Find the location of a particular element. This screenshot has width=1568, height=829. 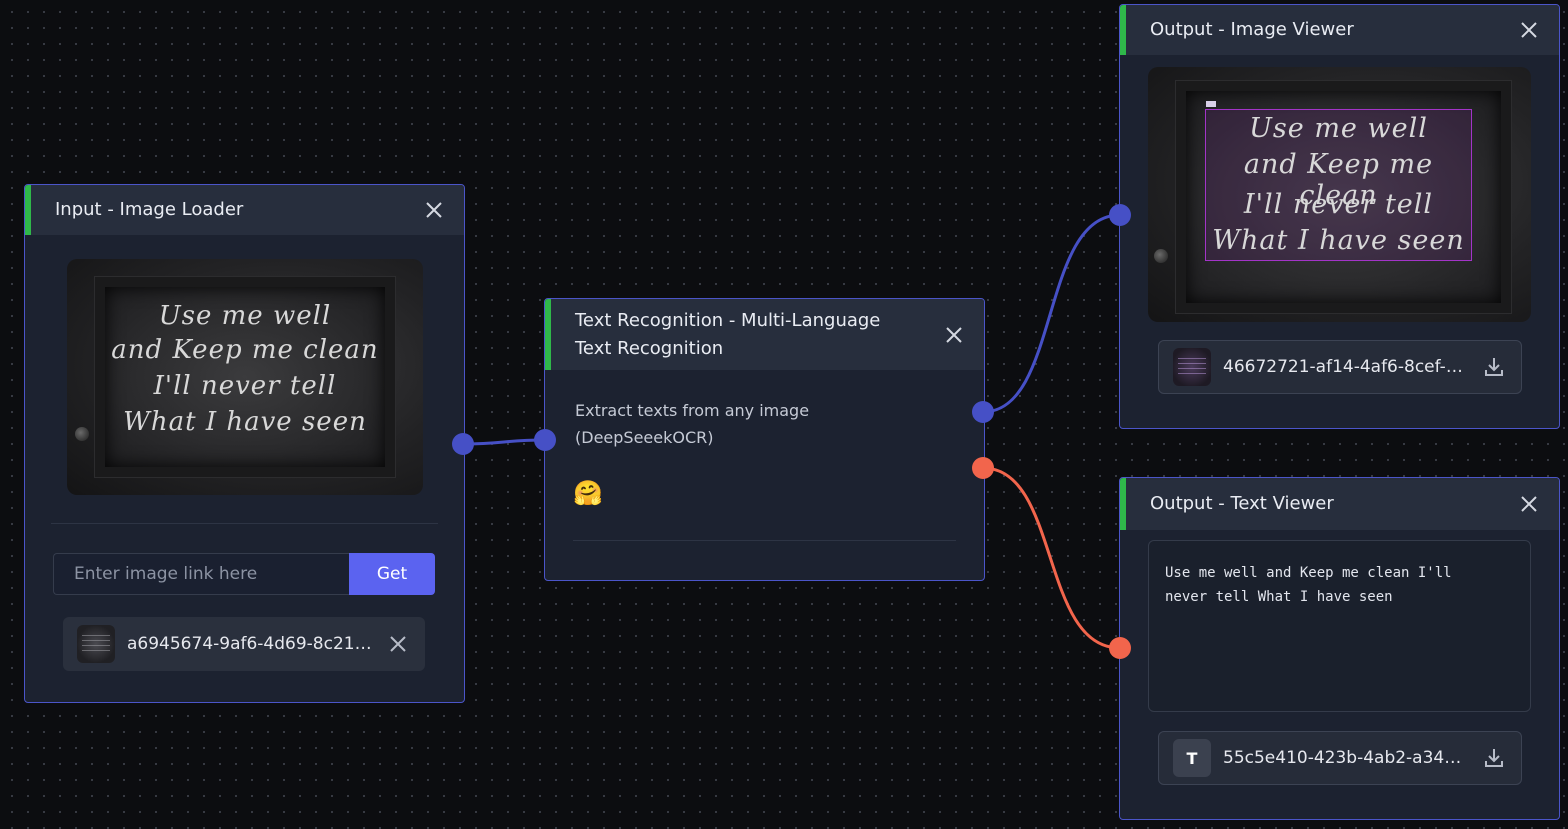

text-viewer-input-port is located at coordinates (1120, 648).